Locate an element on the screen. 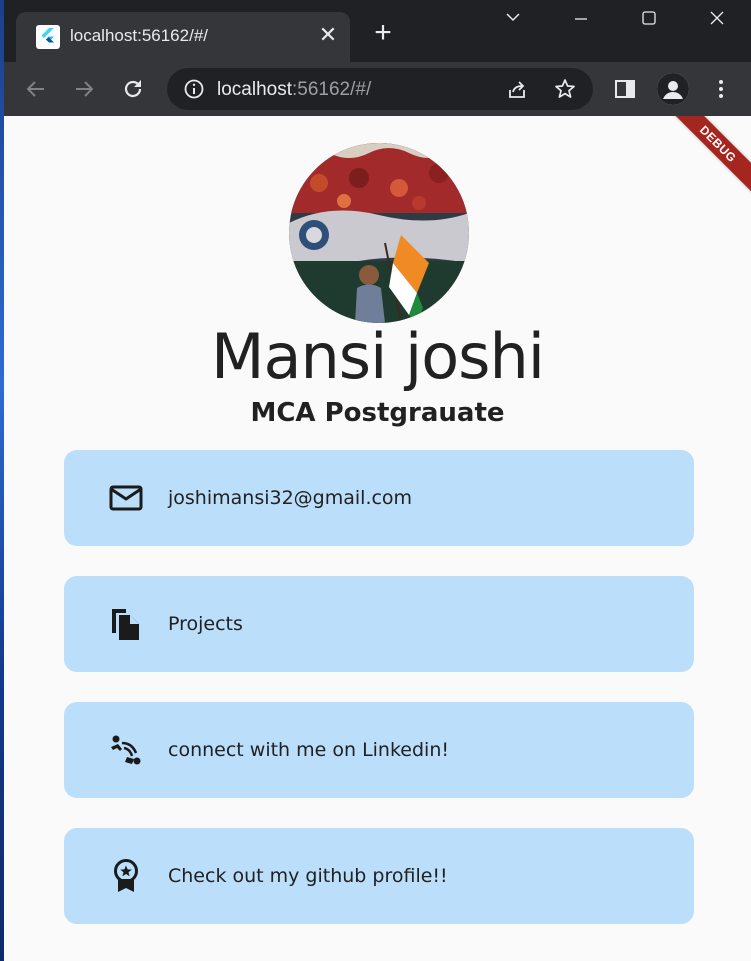 Image resolution: width=751 pixels, height=961 pixels. tab-title: localhost:56162/#/ is located at coordinates (139, 35).